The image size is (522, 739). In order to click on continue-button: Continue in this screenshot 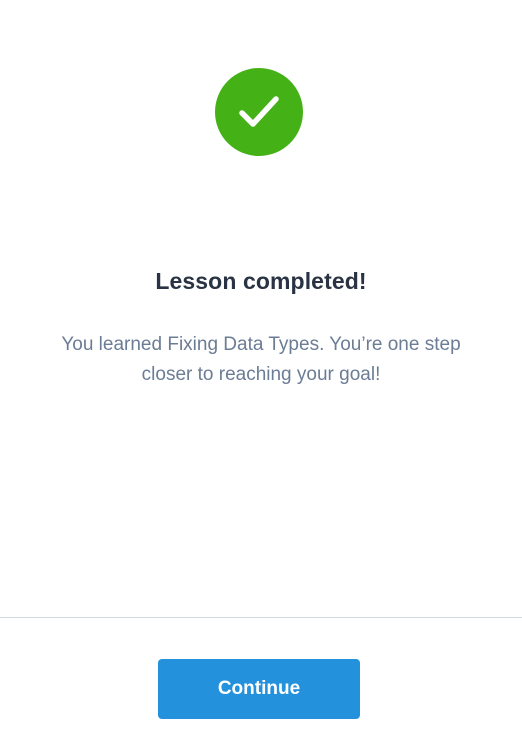, I will do `click(259, 689)`.